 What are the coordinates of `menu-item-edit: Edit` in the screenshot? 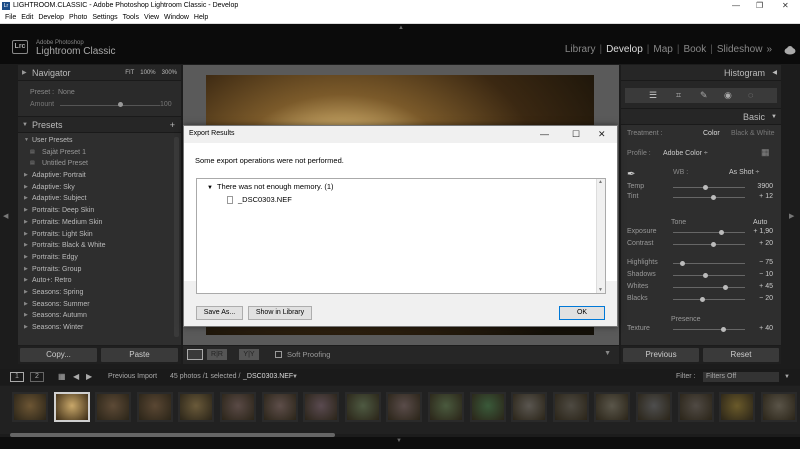 It's located at (27, 18).